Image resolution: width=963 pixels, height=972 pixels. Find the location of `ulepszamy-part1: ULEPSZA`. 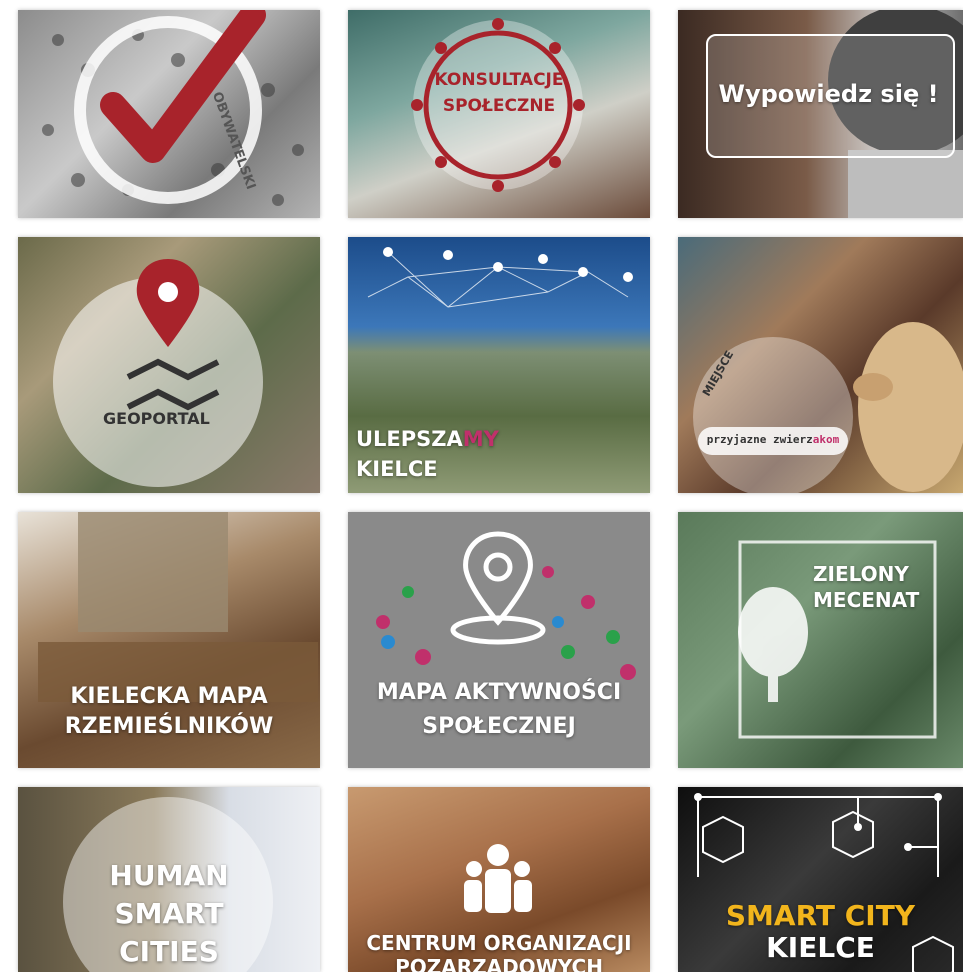

ulepszamy-part1: ULEPSZA is located at coordinates (409, 439).